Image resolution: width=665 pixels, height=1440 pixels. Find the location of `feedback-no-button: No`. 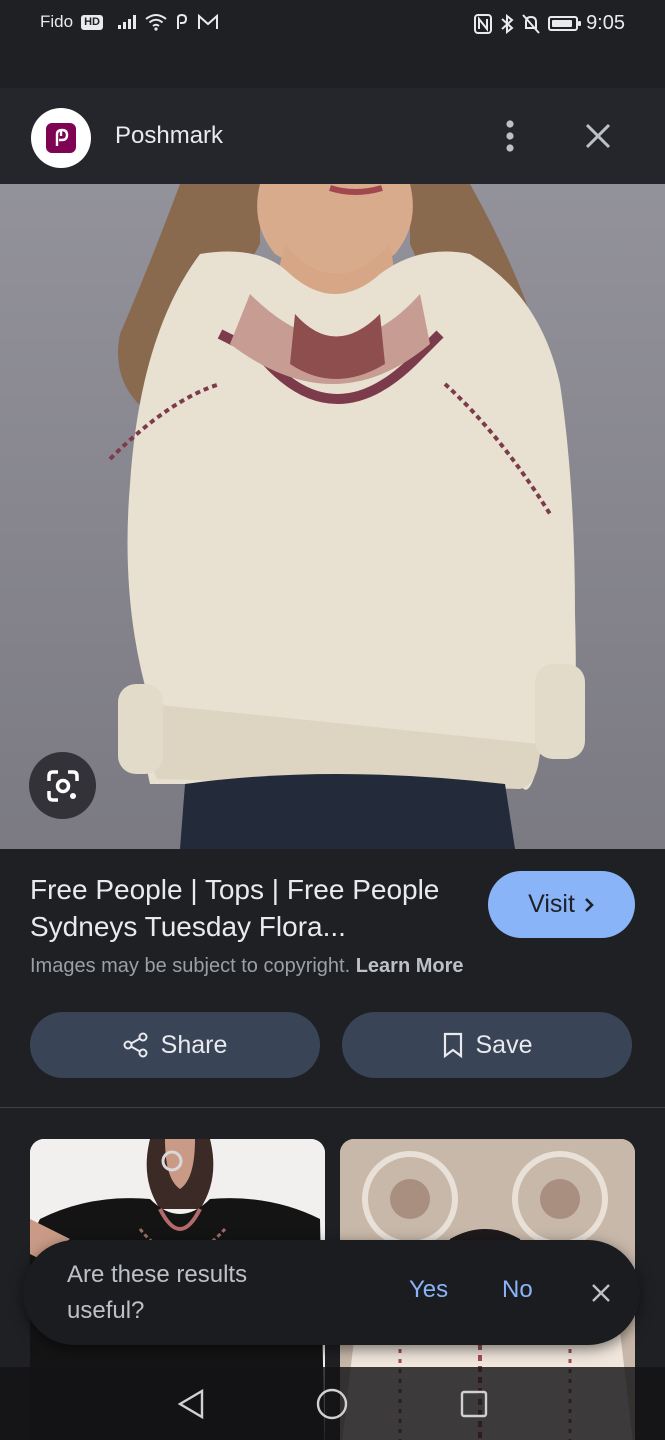

feedback-no-button: No is located at coordinates (517, 1290).